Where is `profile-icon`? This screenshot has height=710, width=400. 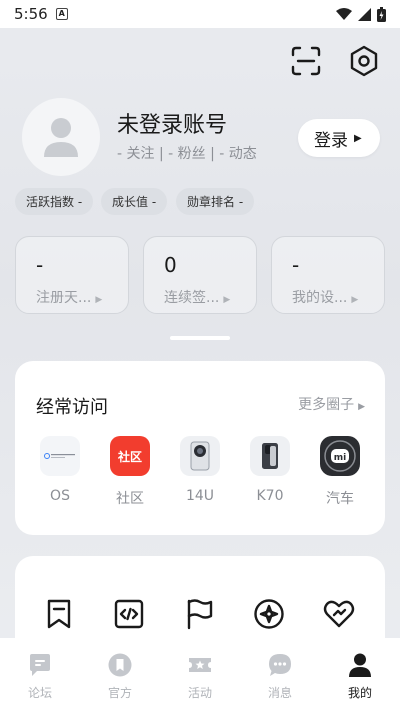
profile-icon is located at coordinates (360, 665).